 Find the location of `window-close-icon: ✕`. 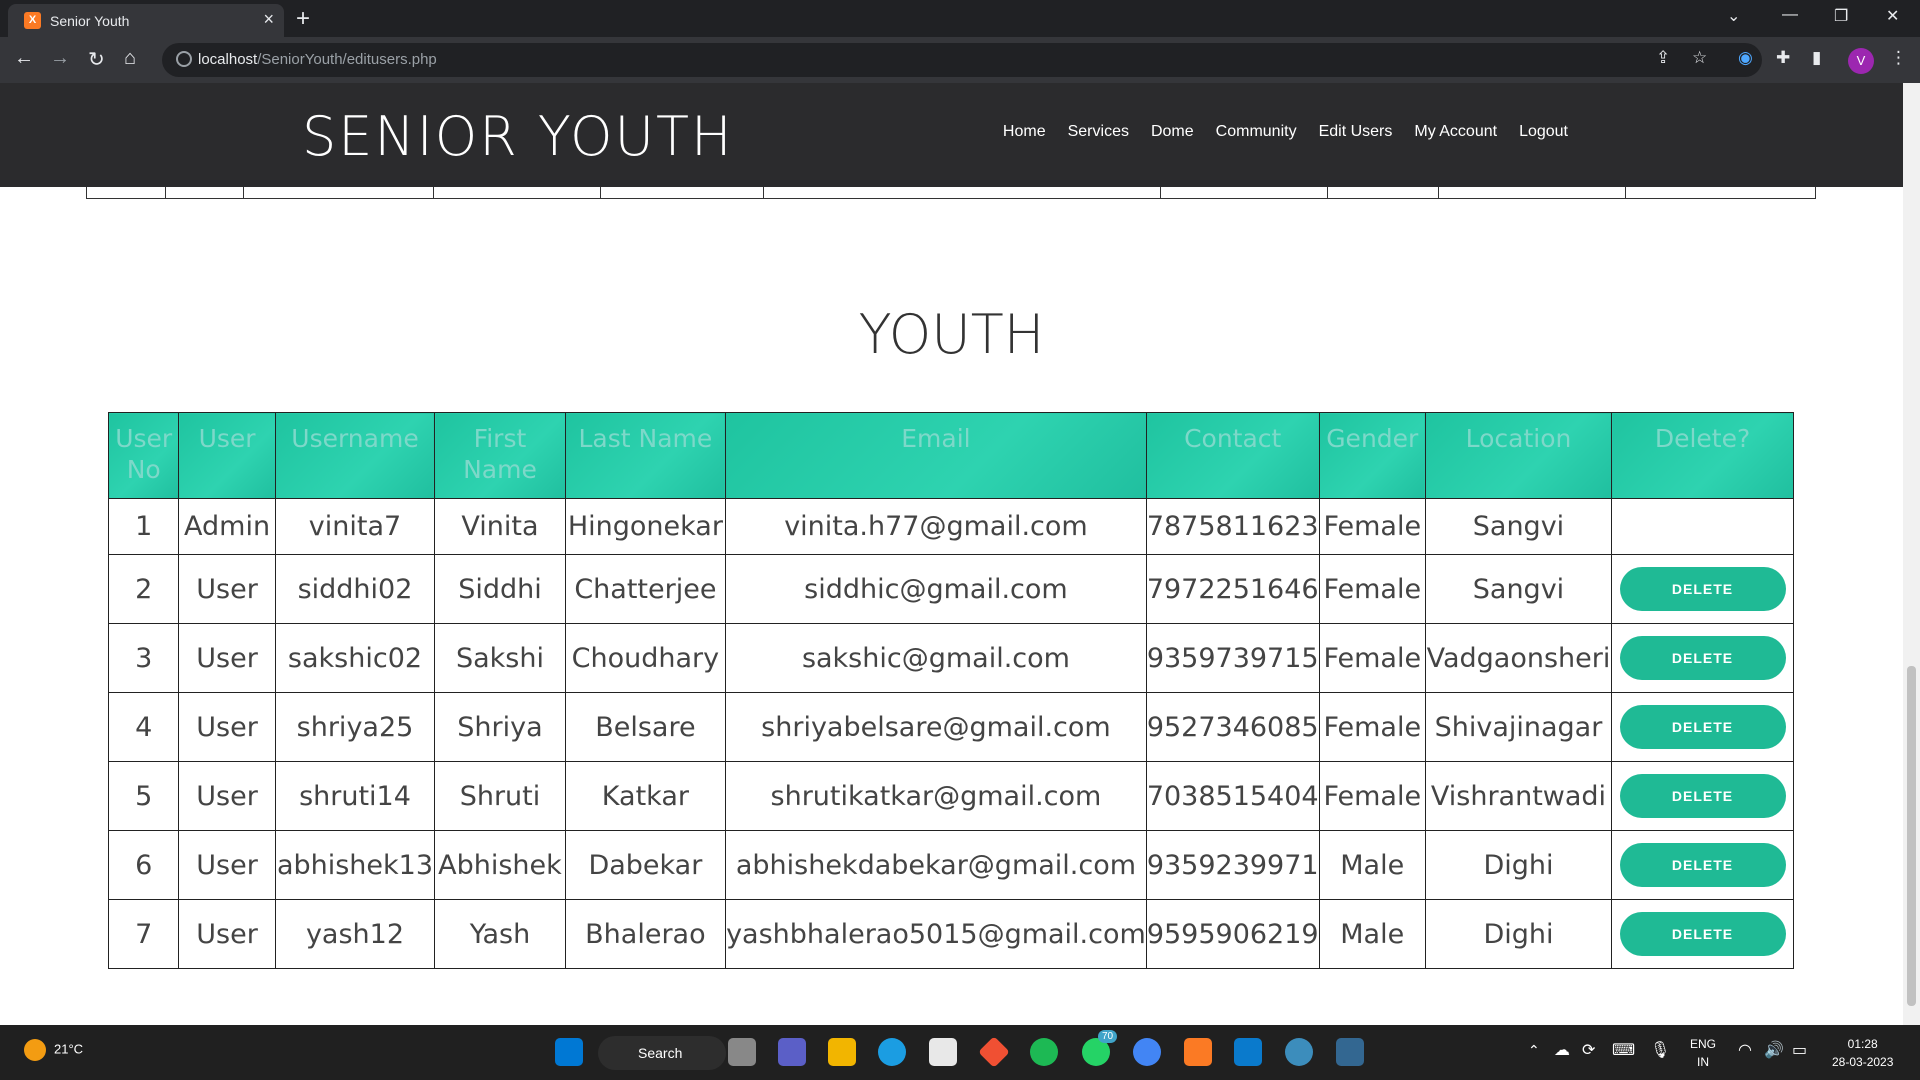

window-close-icon: ✕ is located at coordinates (1892, 16).